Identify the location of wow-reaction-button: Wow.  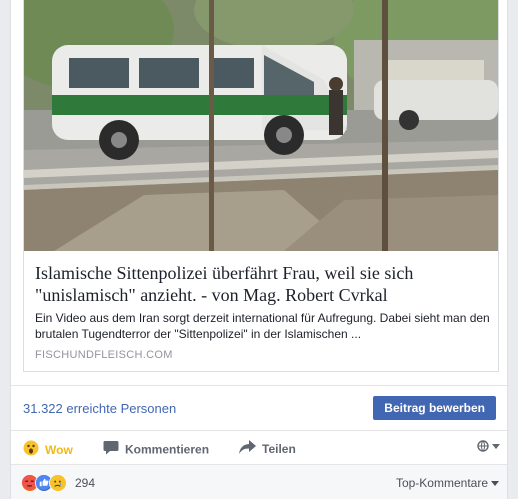
(48, 450).